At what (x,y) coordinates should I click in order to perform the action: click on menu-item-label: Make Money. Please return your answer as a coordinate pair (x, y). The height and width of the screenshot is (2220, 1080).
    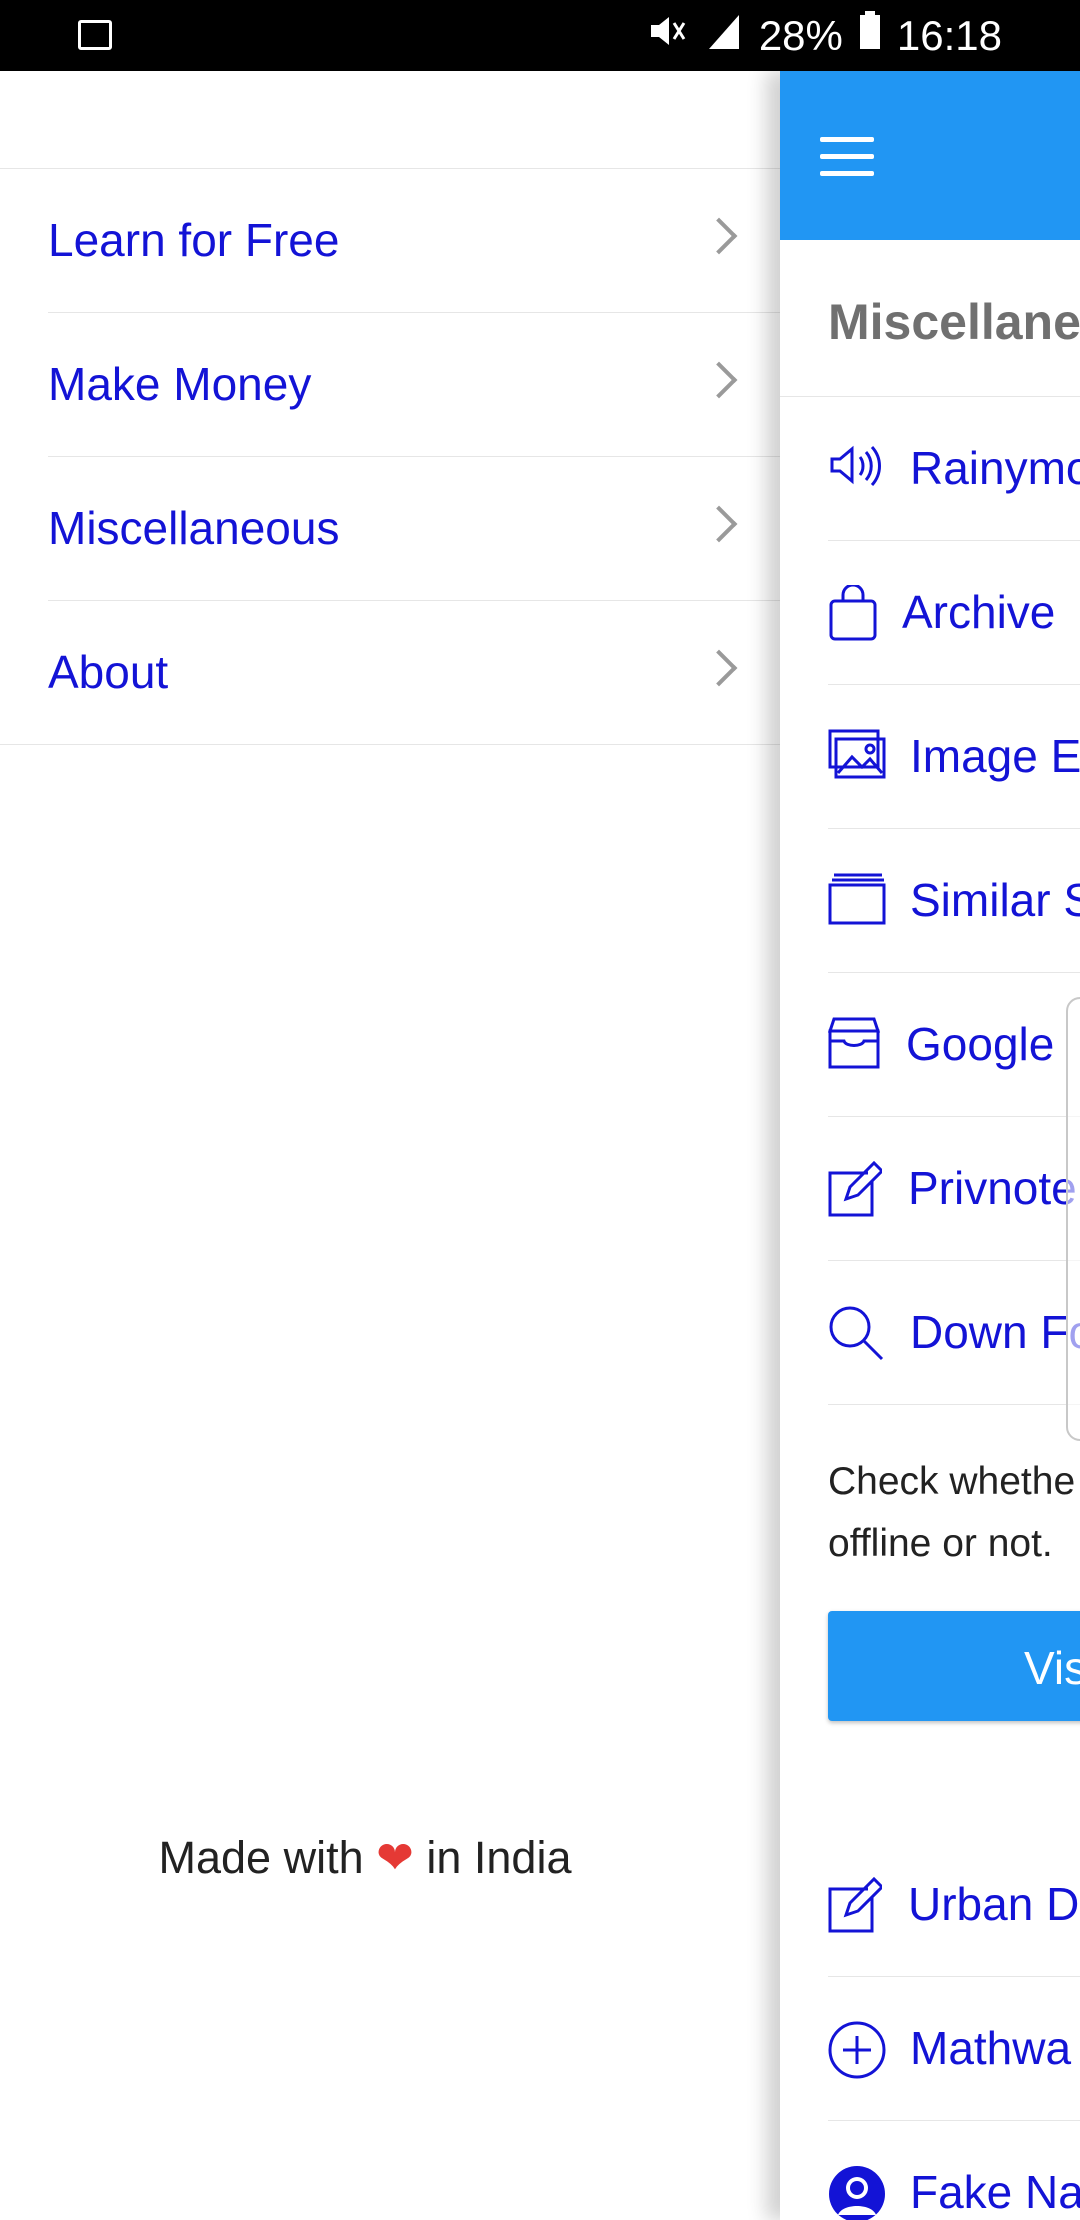
    Looking at the image, I should click on (180, 384).